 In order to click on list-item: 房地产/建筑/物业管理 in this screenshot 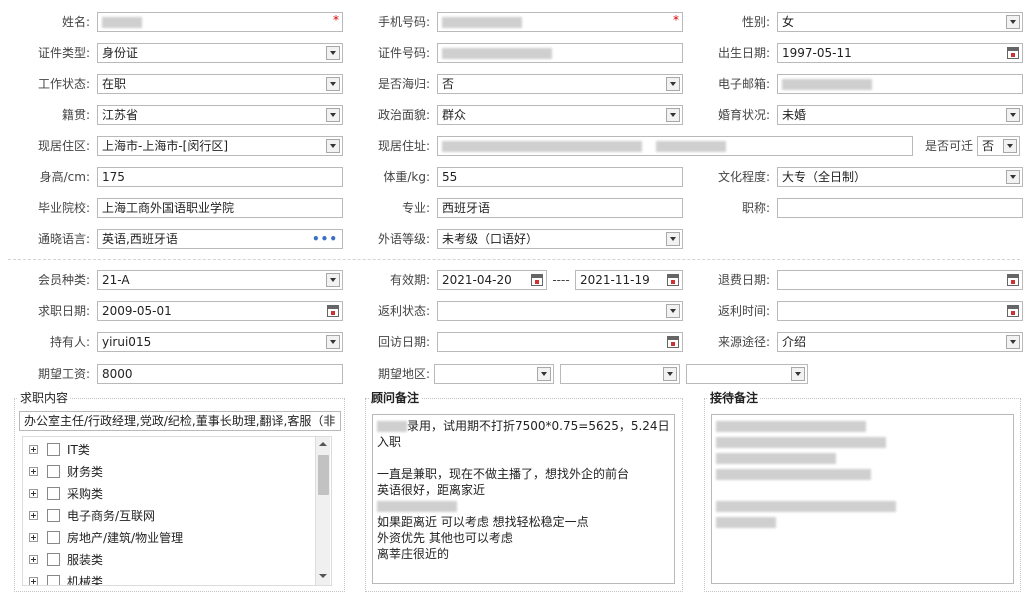, I will do `click(169, 538)`.